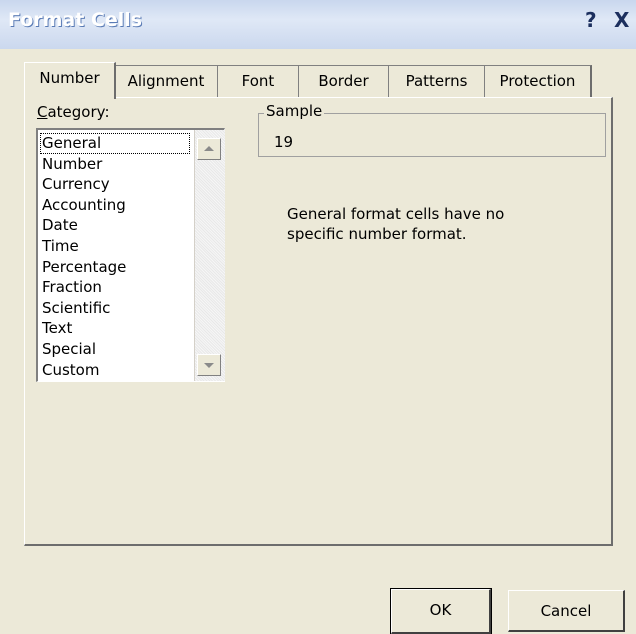 Image resolution: width=636 pixels, height=634 pixels. Describe the element at coordinates (115, 370) in the screenshot. I see `category-item-custom: Custom` at that location.